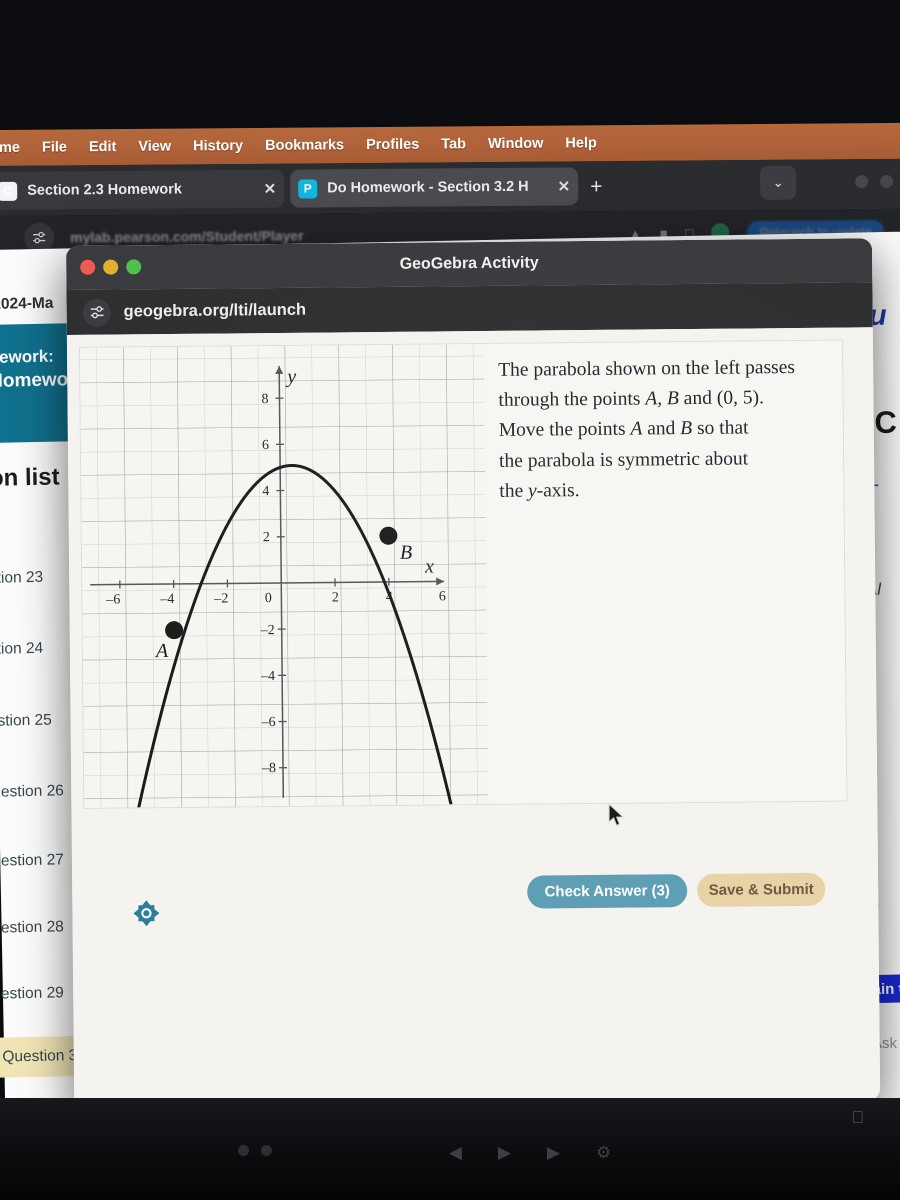  What do you see at coordinates (721, 398) in the screenshot?
I see `problem-line-2b: and (0, 5).` at bounding box center [721, 398].